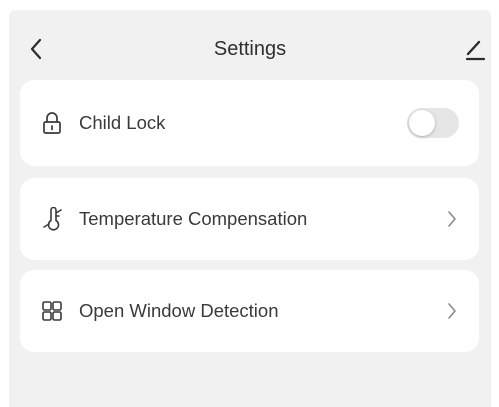 This screenshot has height=407, width=499. What do you see at coordinates (52, 311) in the screenshot?
I see `window-icon` at bounding box center [52, 311].